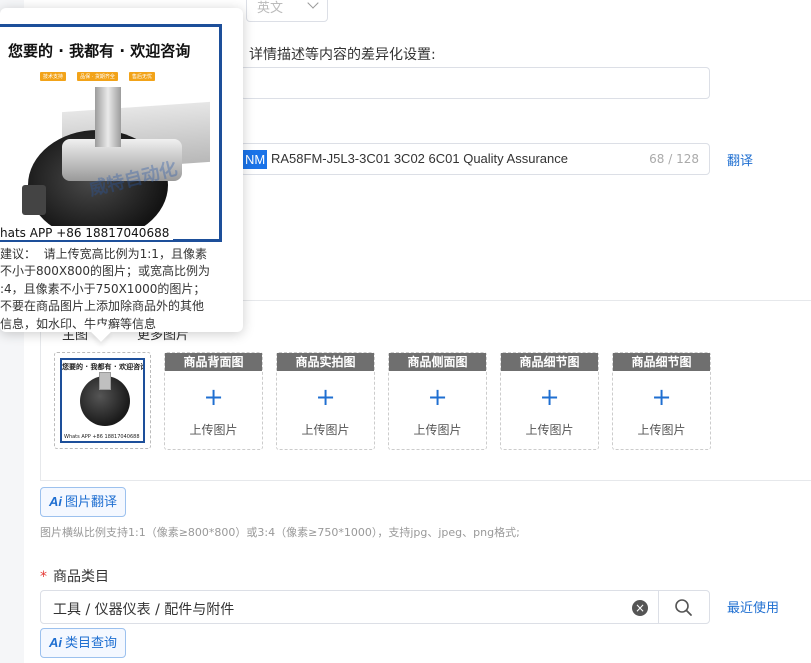 This screenshot has width=811, height=663. What do you see at coordinates (475, 83) in the screenshot?
I see `description-input` at bounding box center [475, 83].